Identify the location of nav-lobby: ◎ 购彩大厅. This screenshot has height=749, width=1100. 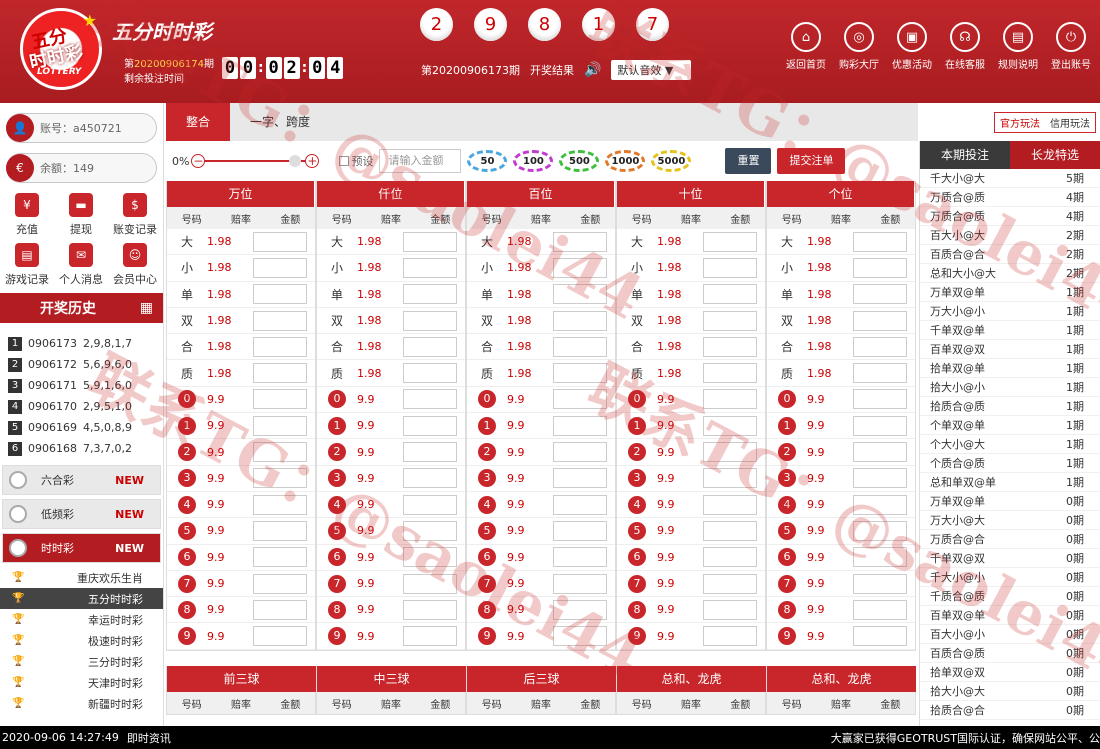
(859, 46).